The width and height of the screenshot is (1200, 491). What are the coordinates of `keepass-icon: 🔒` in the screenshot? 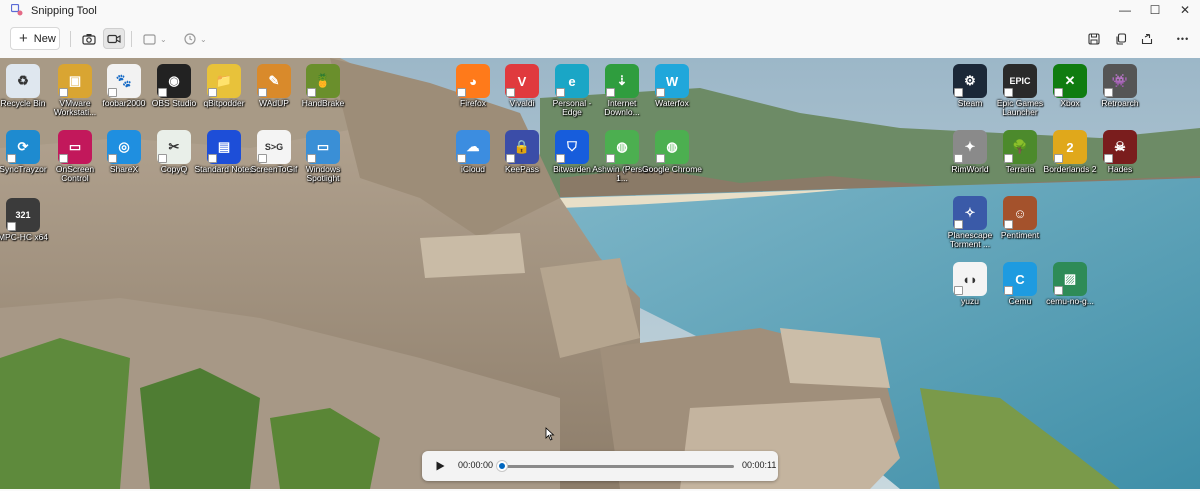 It's located at (522, 147).